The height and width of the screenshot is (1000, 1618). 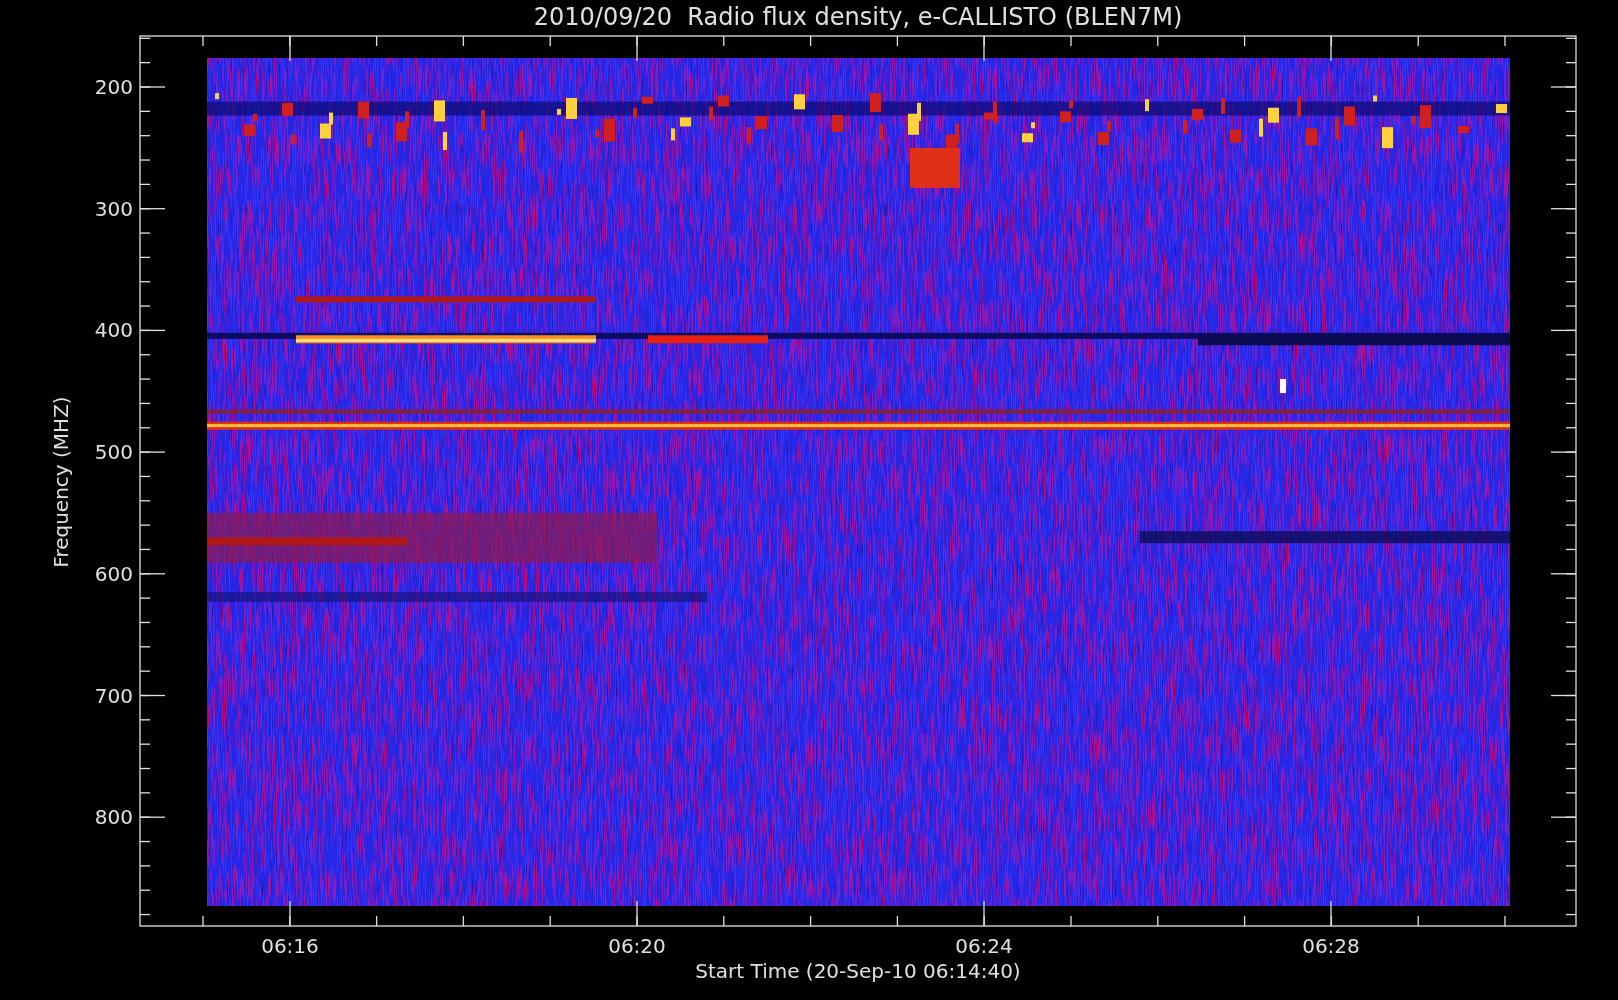 I want to click on y-tick-label: 500, so click(x=113, y=452).